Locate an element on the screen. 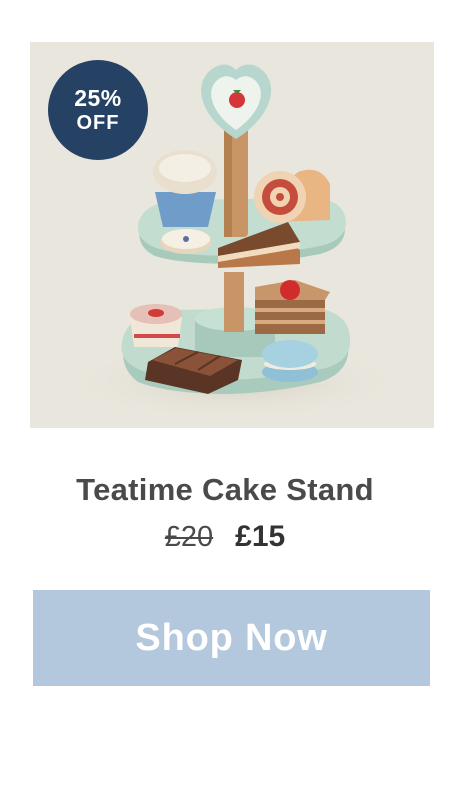 The height and width of the screenshot is (798, 450). discount-badge: 25% OFF is located at coordinates (98, 110).